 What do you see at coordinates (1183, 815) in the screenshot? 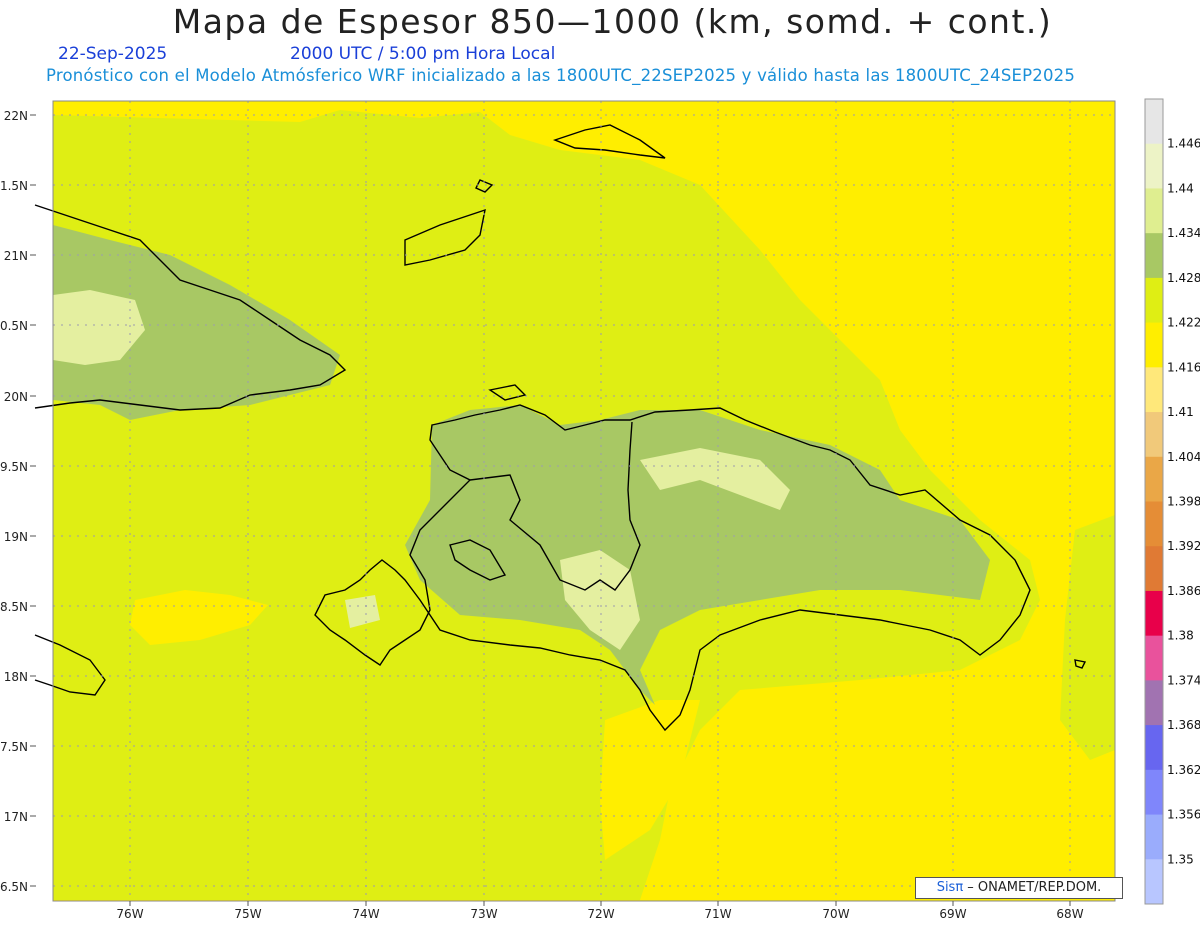
I see `colorbar-label: 1.356` at bounding box center [1183, 815].